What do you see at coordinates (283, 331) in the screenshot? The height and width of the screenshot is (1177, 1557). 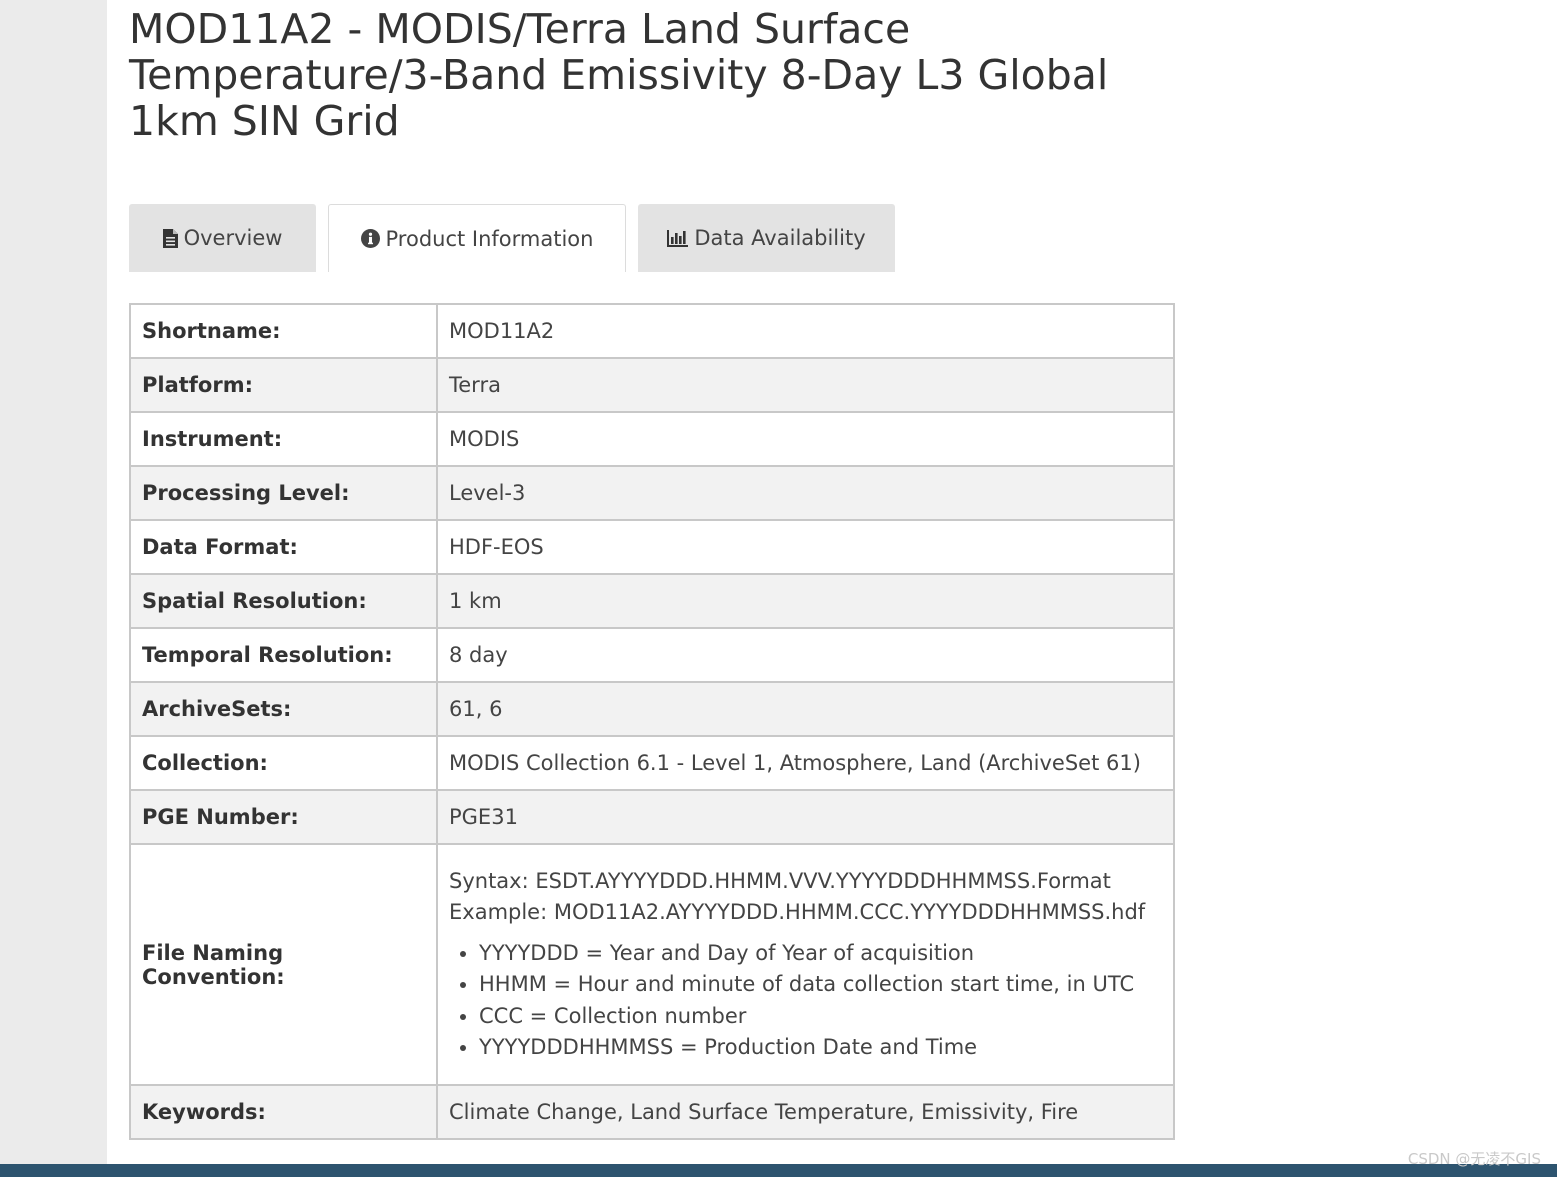 I see `row-key: Shortname:` at bounding box center [283, 331].